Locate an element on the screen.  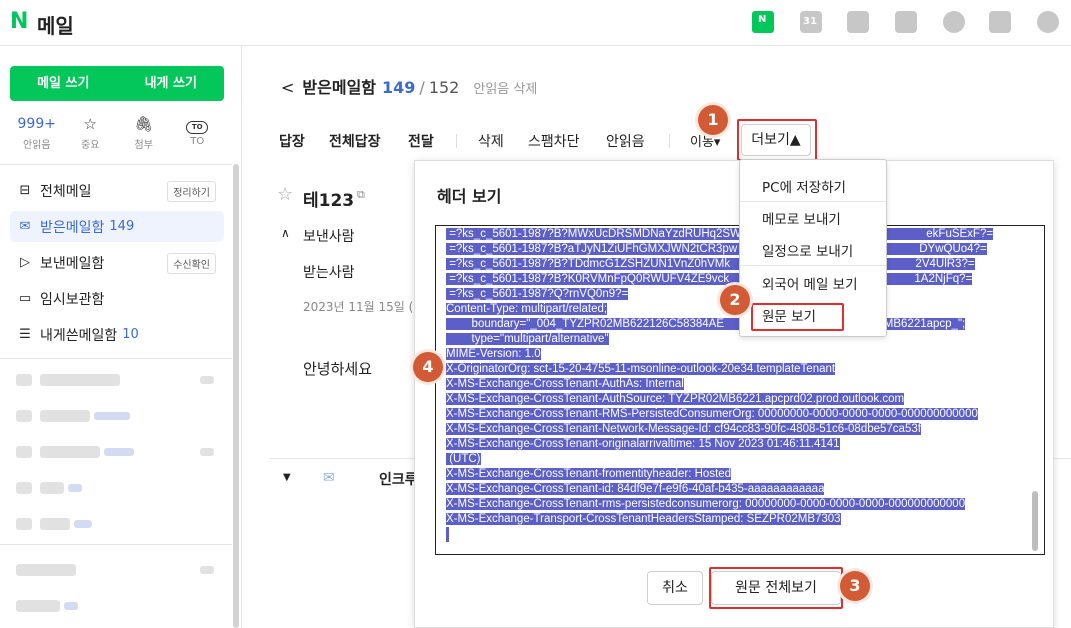
sidebar-item-inbox: ✉ 받은메일함 149 is located at coordinates (117, 226).